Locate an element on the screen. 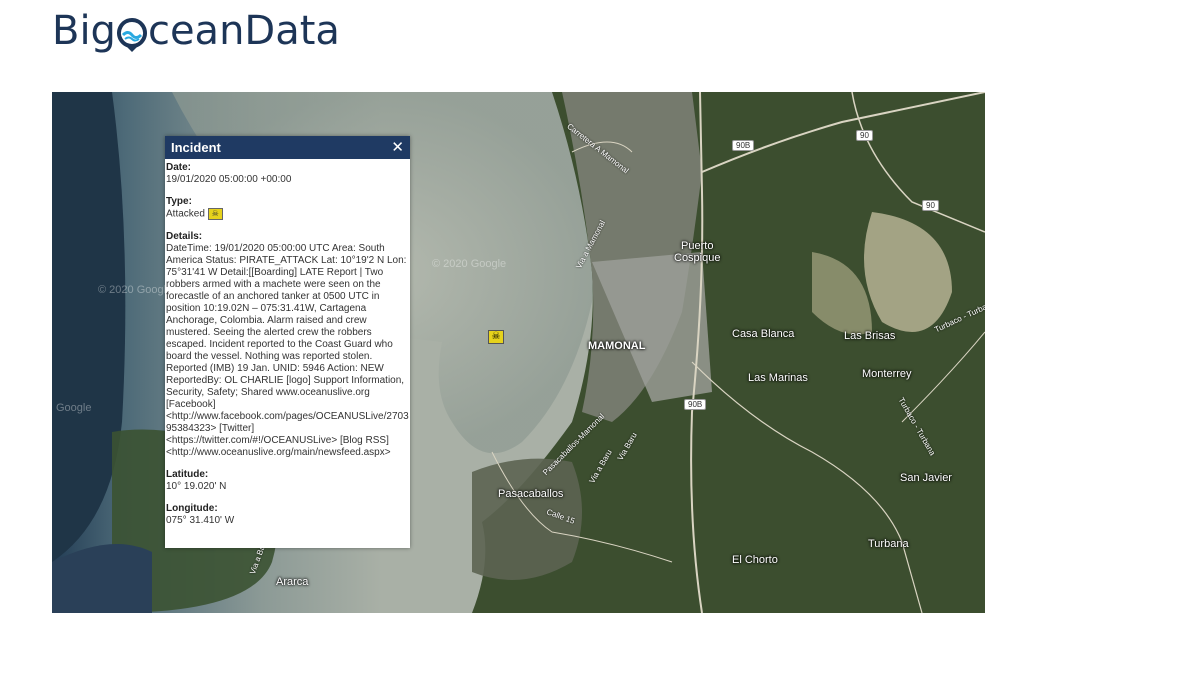  longitude-label: Longitude: is located at coordinates (192, 508).